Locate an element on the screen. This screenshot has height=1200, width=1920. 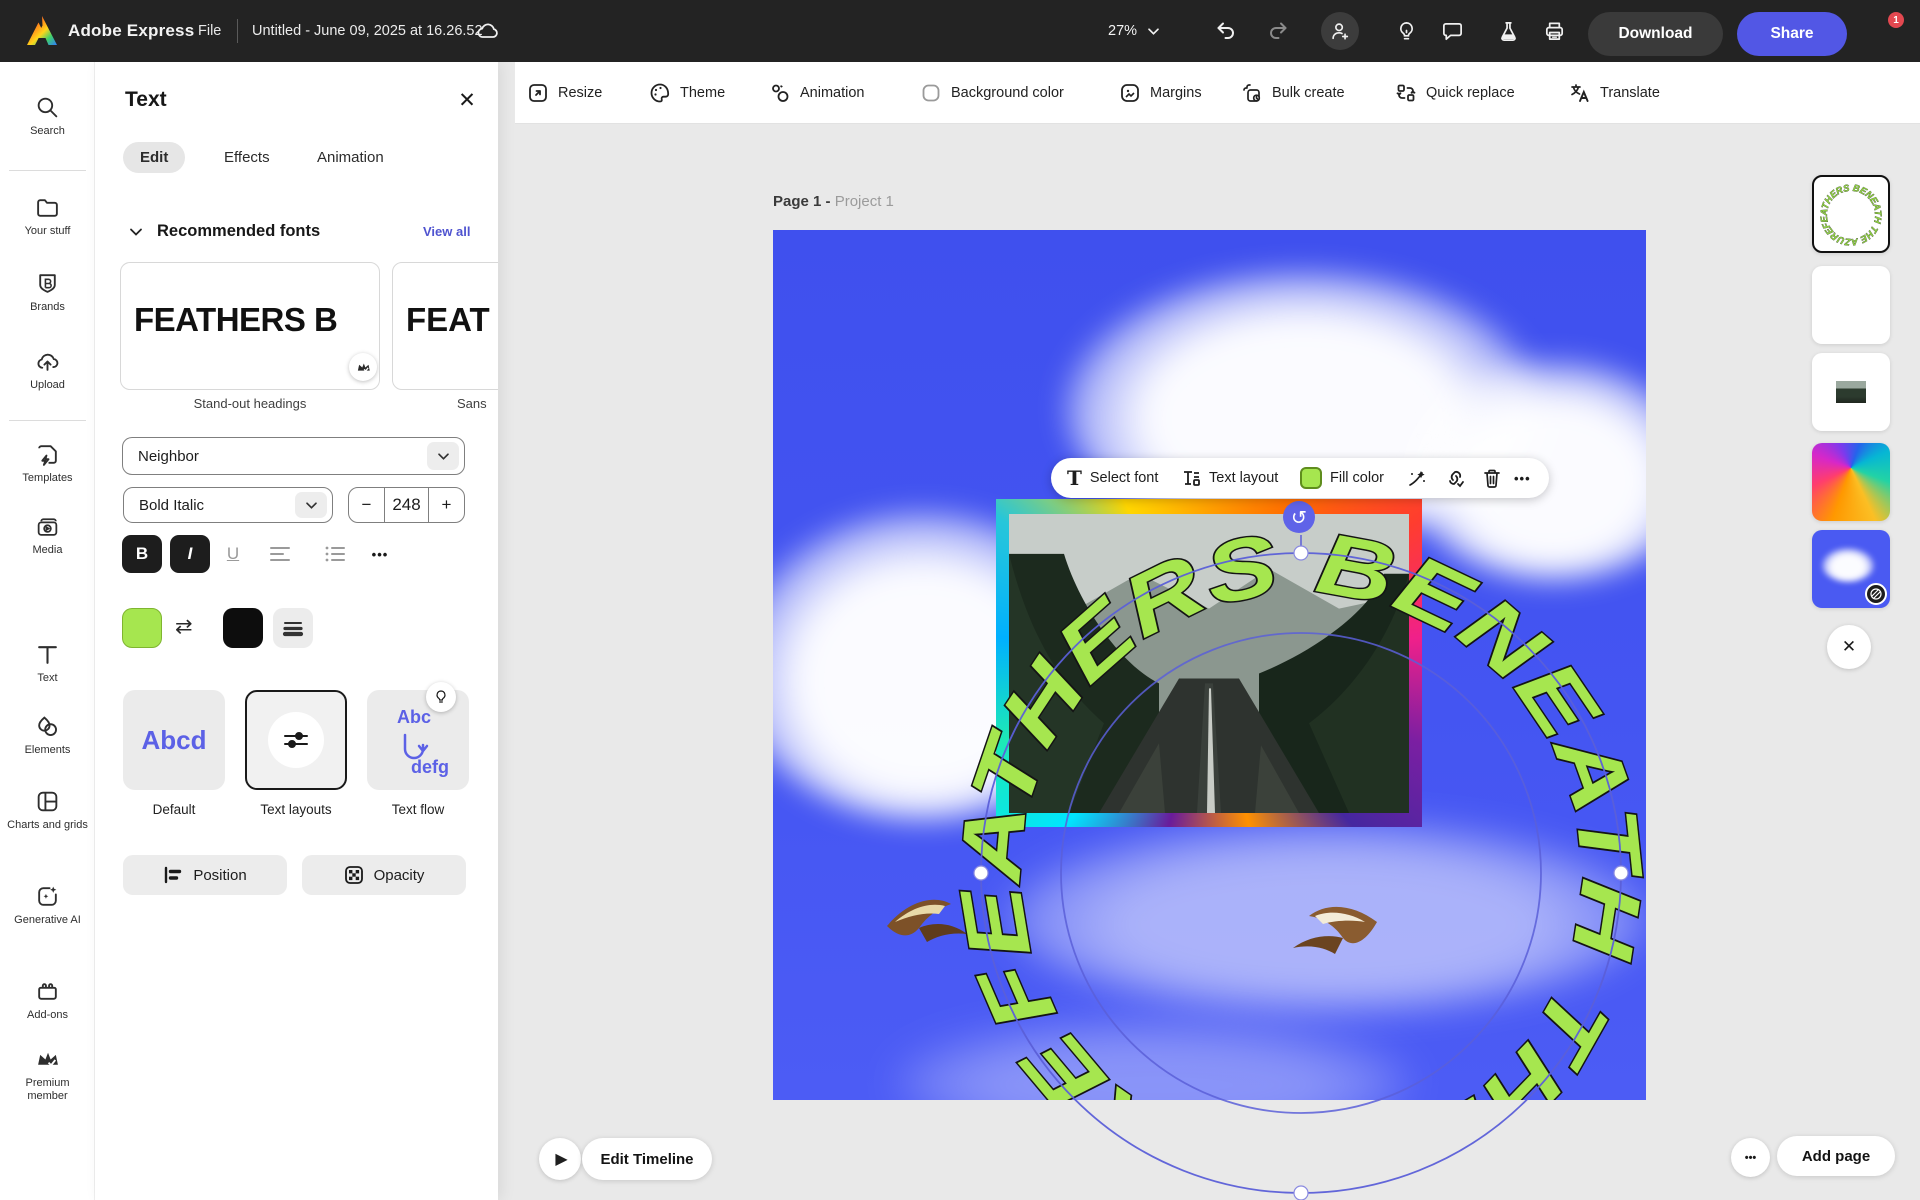
layer-thumb-circle-text: FEATHERS BENEATH THE AZURE is located at coordinates (1851, 214).